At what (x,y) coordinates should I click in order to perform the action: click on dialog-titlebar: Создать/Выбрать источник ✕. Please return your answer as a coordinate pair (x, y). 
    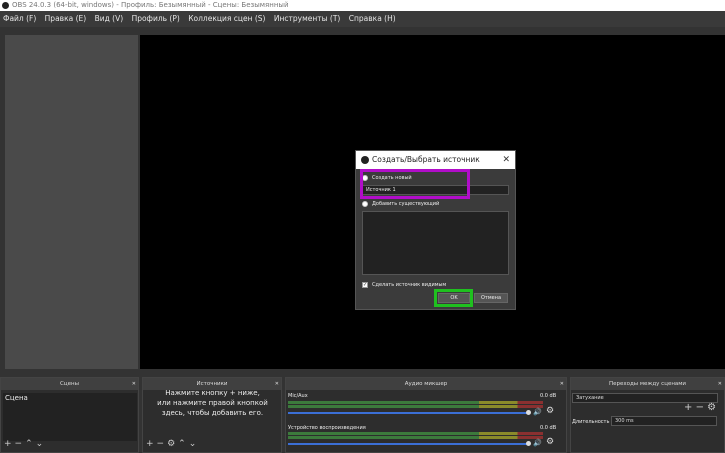
    Looking at the image, I should click on (435, 160).